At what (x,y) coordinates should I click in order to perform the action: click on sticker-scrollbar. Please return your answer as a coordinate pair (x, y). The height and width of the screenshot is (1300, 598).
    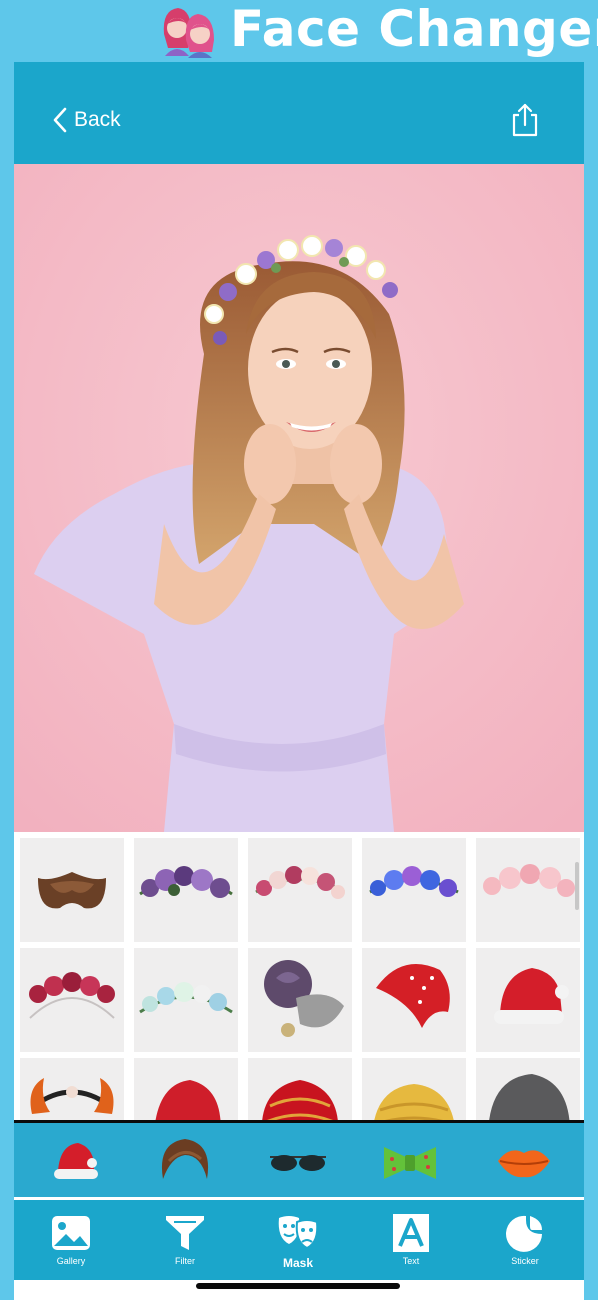
    Looking at the image, I should click on (577, 886).